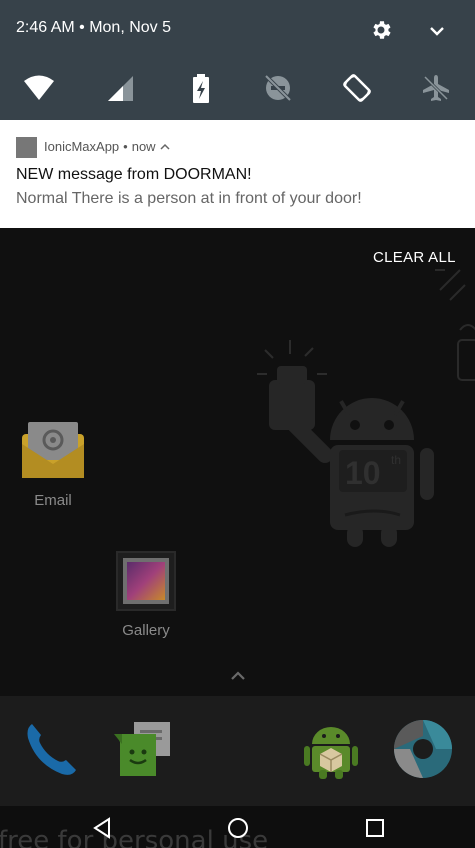 This screenshot has width=475, height=848. What do you see at coordinates (237, 751) in the screenshot?
I see `dock` at bounding box center [237, 751].